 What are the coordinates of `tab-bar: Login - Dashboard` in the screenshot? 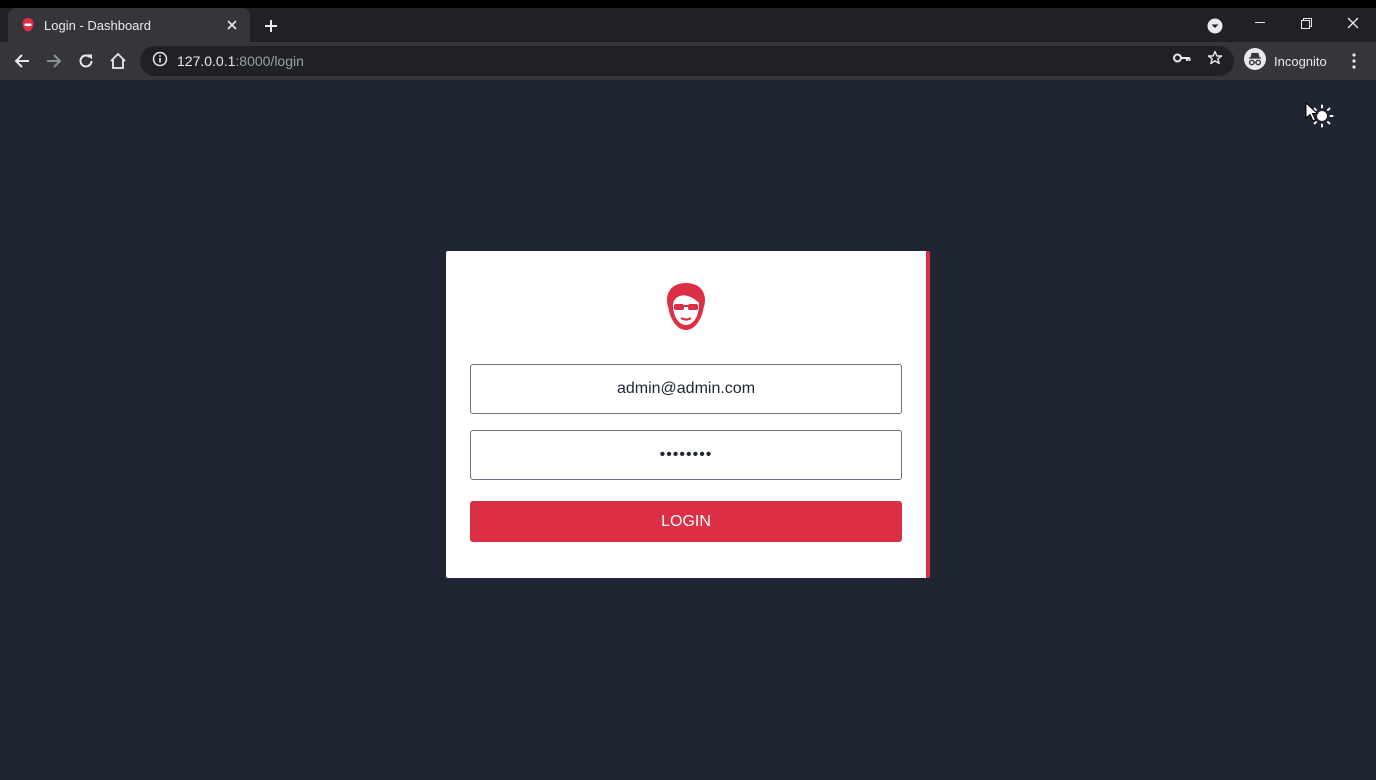 It's located at (688, 25).